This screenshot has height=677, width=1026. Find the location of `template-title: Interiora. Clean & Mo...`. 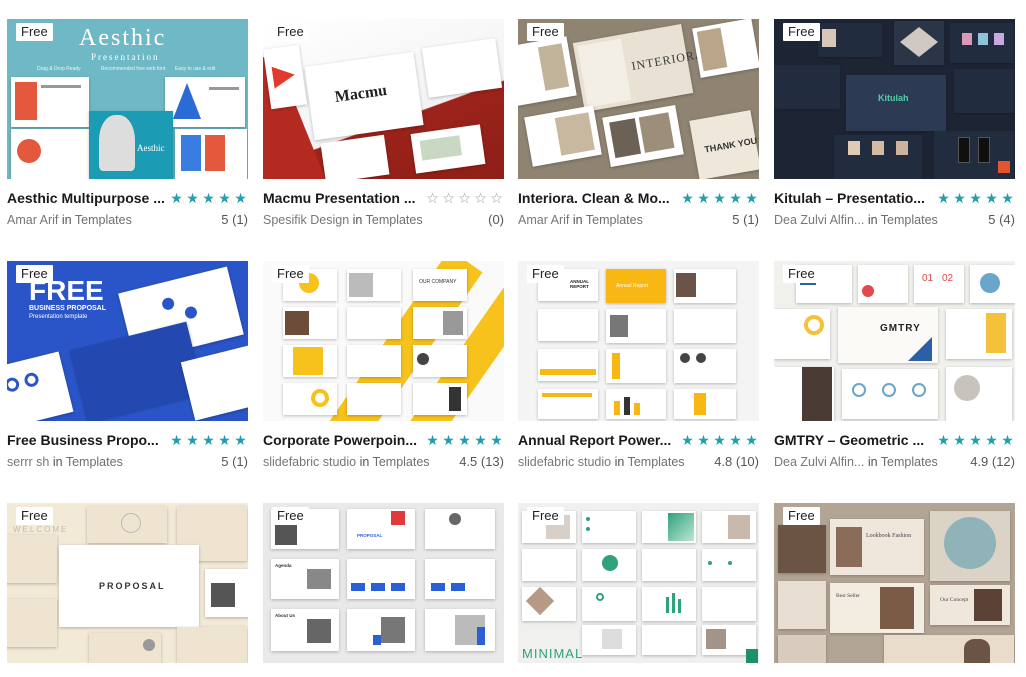

template-title: Interiora. Clean & Mo... is located at coordinates (597, 198).